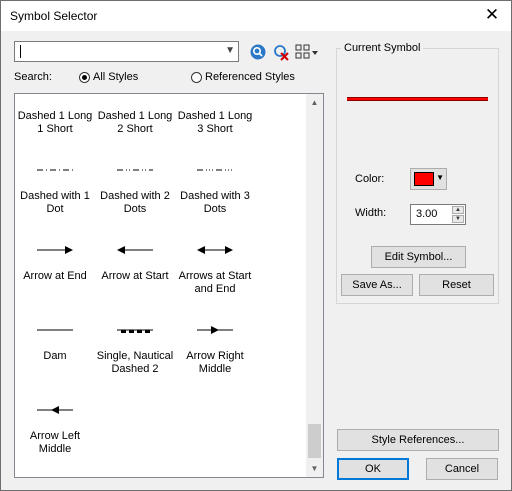 This screenshot has height=491, width=512. I want to click on cancel-button: Cancel, so click(462, 469).